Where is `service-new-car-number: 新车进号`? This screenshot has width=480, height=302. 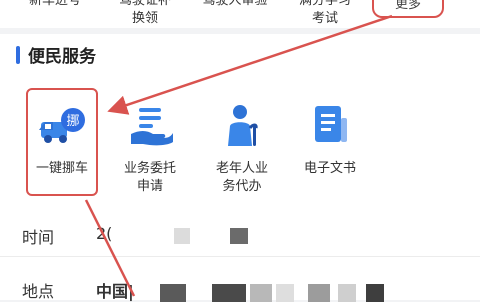 service-new-car-number: 新车进号 is located at coordinates (55, 5).